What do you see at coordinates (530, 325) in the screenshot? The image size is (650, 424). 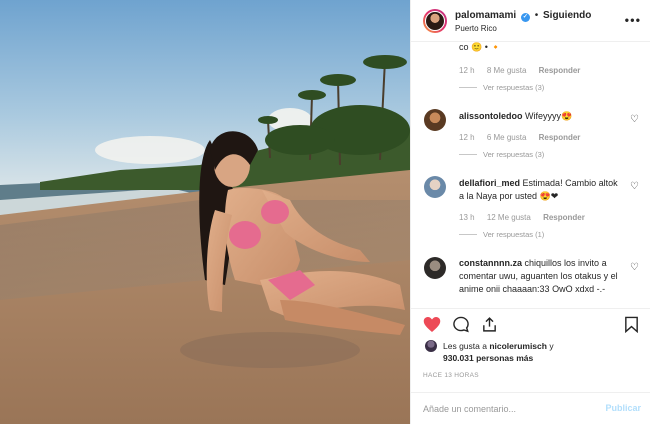 I see `action-bar` at bounding box center [530, 325].